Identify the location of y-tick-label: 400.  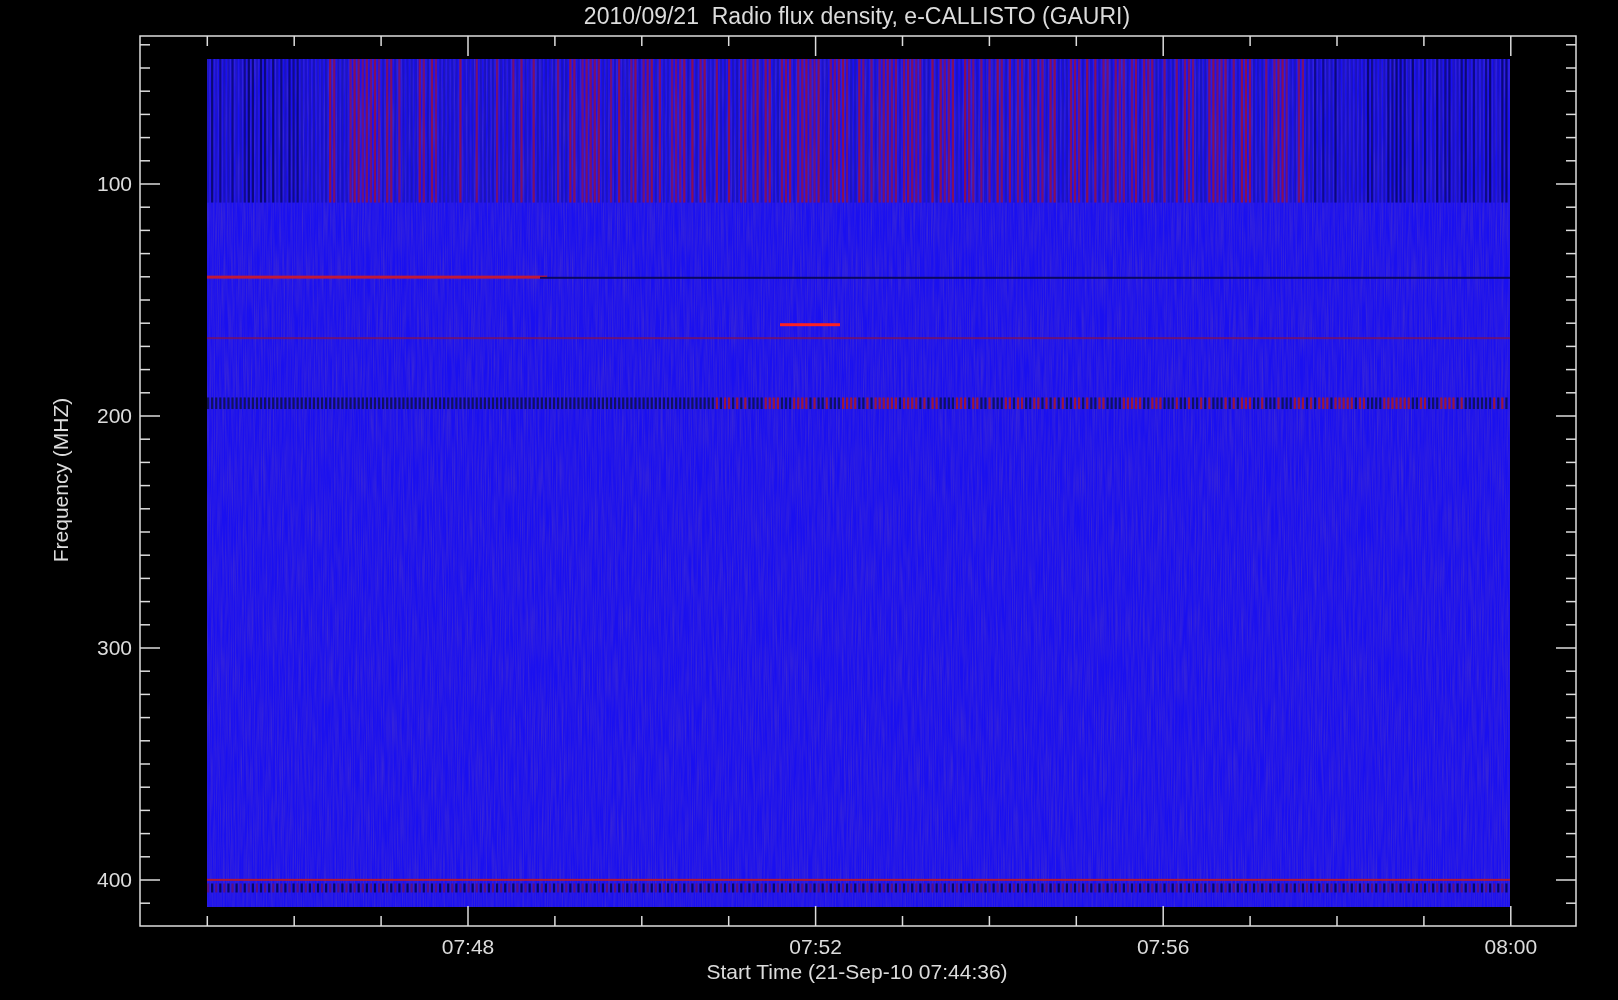
(114, 879).